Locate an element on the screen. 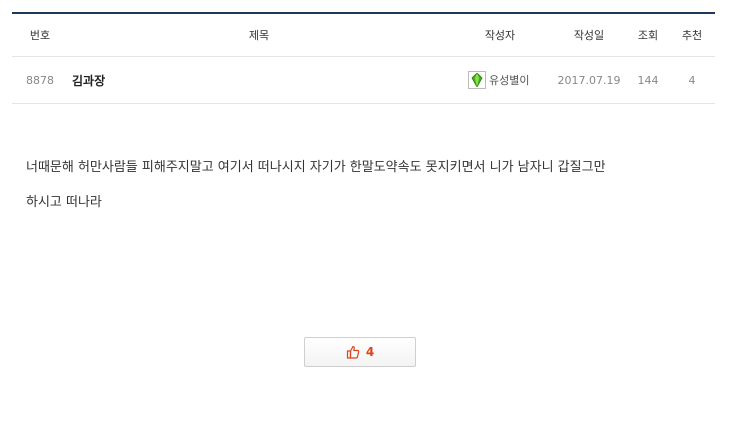  header-number: 번호 is located at coordinates (40, 35).